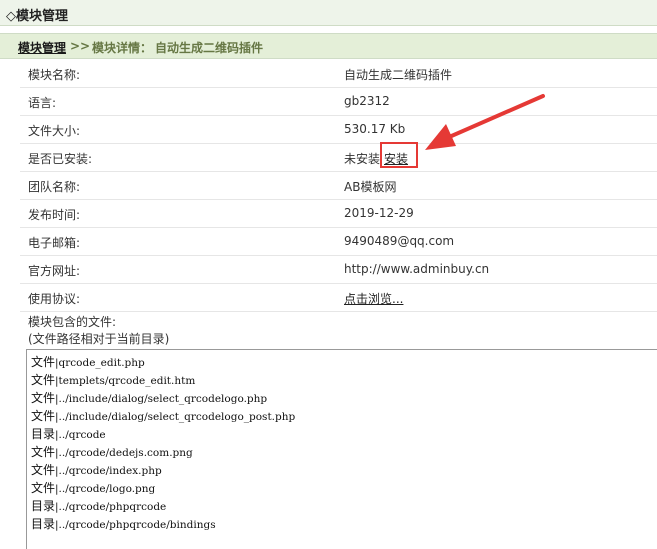 Image resolution: width=657 pixels, height=549 pixels. Describe the element at coordinates (398, 75) in the screenshot. I see `detail-value: 自动生成二维码插件` at that location.